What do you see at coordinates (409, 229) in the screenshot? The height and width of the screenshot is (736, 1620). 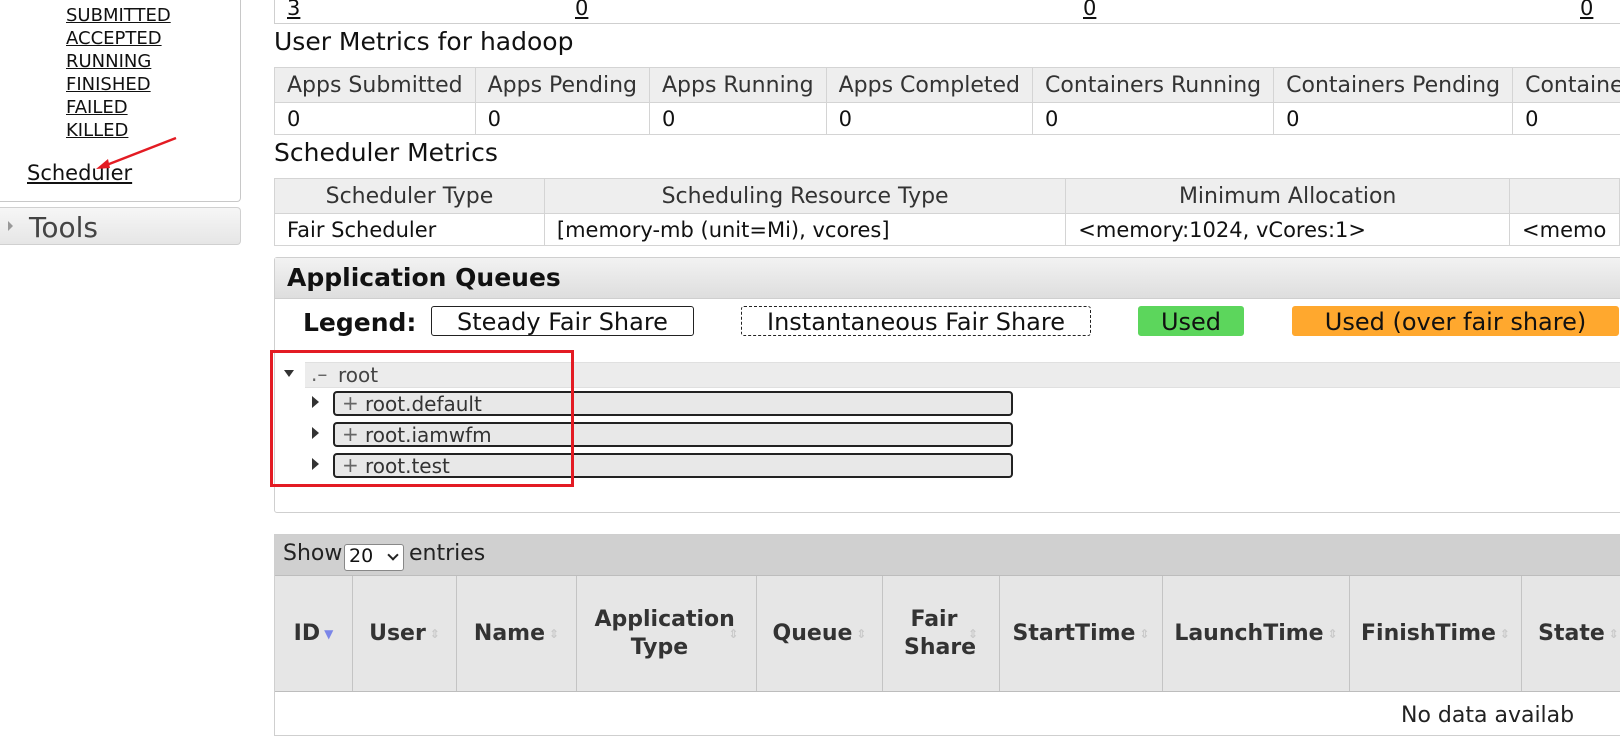 I see `scheduler-metrics-value: Fair Scheduler` at bounding box center [409, 229].